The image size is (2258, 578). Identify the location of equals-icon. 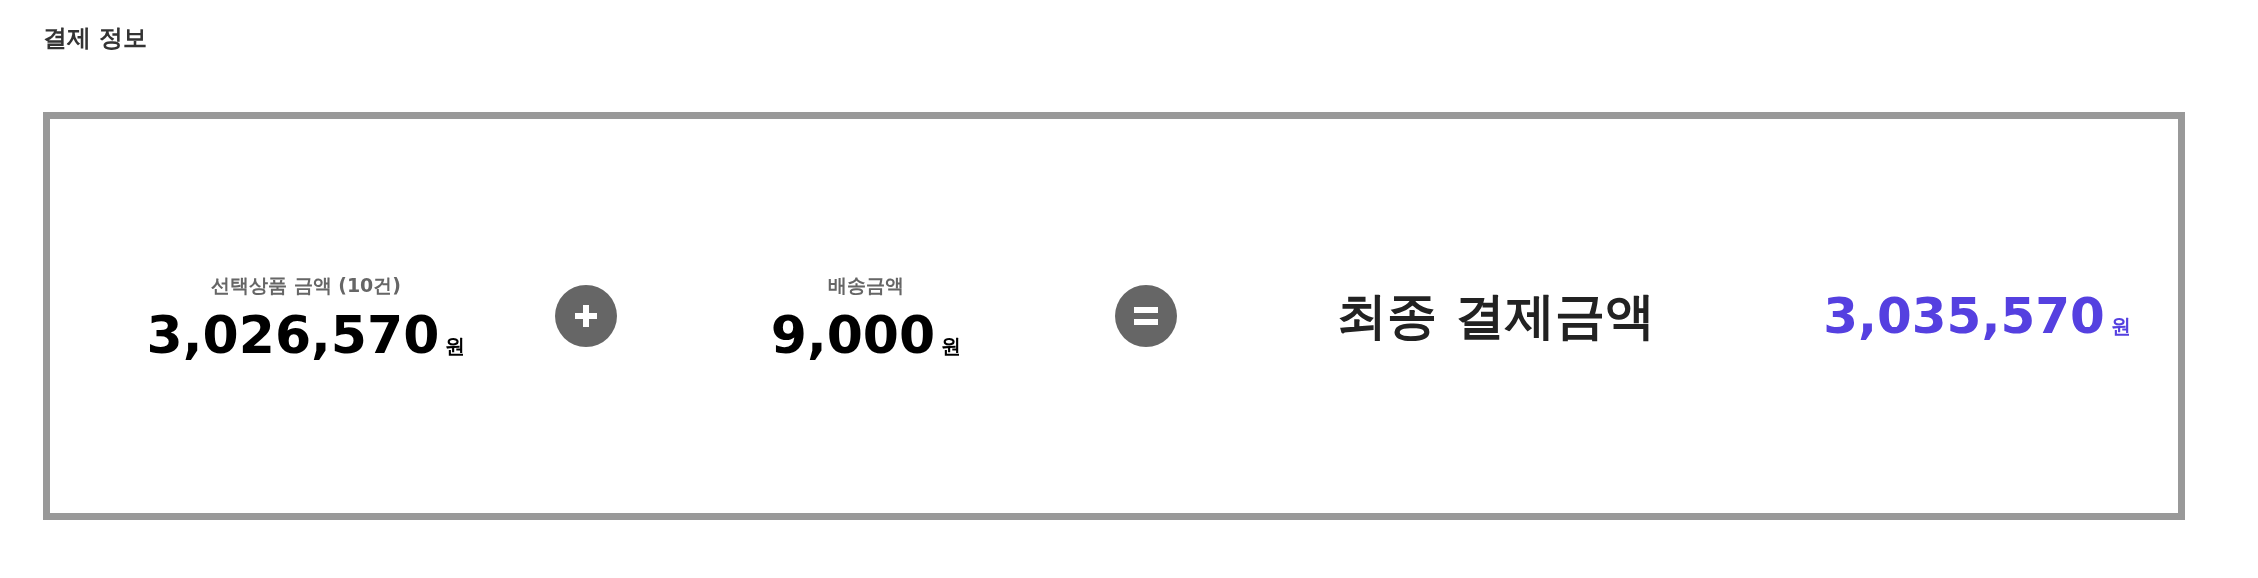
(1146, 316).